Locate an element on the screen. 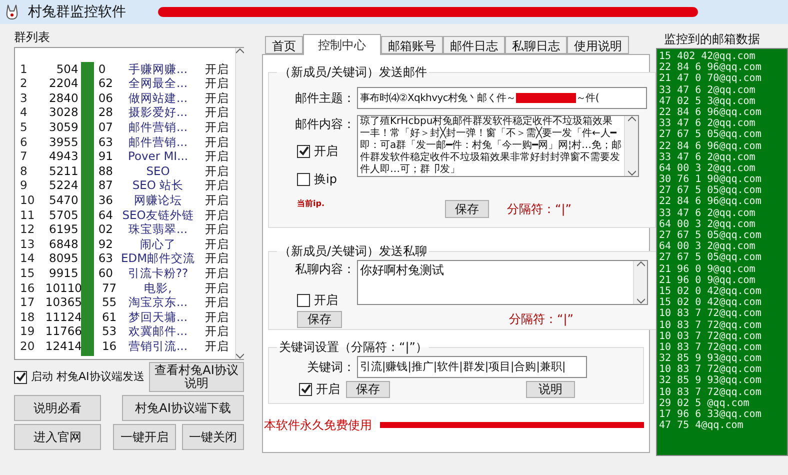 The height and width of the screenshot is (475, 788). button: 进入官网 is located at coordinates (57, 437).